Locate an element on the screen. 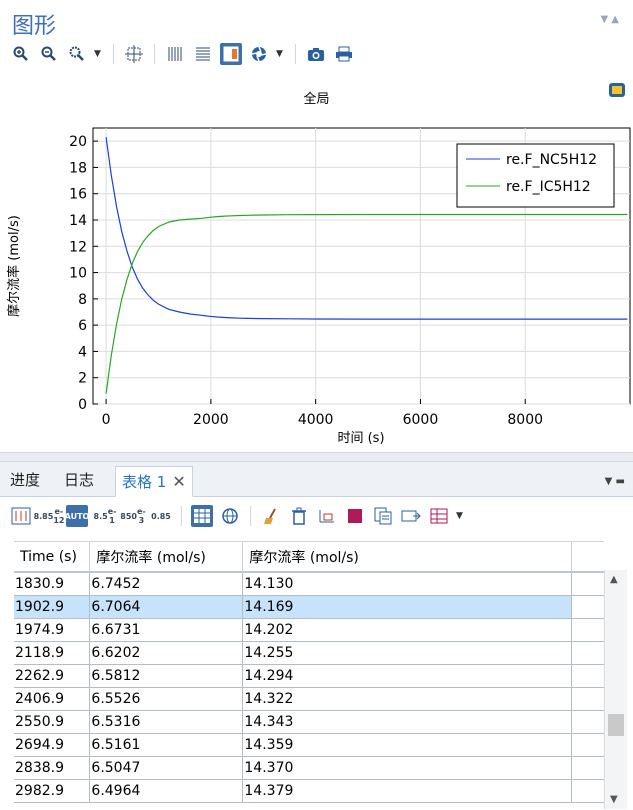 This screenshot has height=810, width=633. table-cell: 1974.9 is located at coordinates (52, 630).